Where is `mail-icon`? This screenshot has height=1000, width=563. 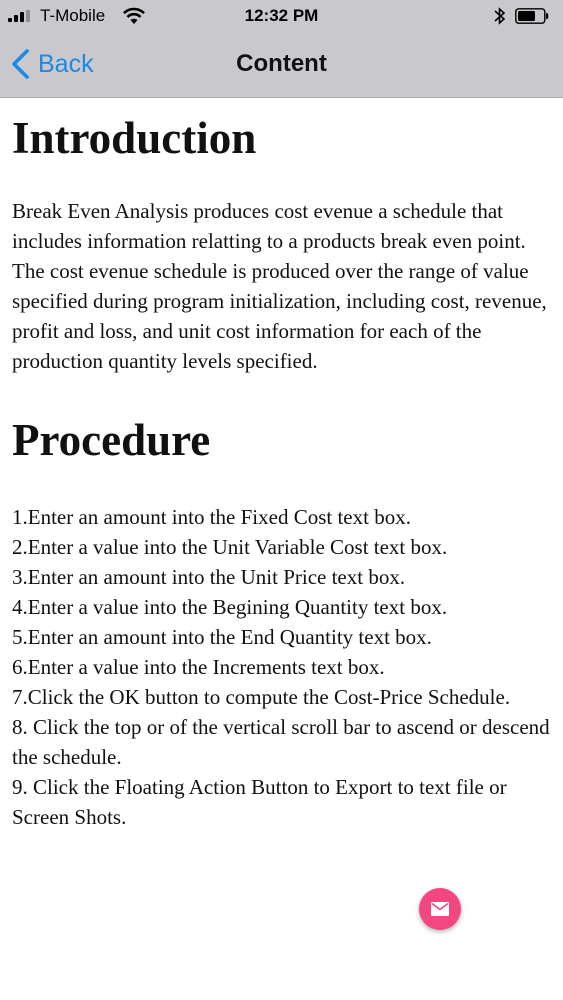
mail-icon is located at coordinates (440, 909).